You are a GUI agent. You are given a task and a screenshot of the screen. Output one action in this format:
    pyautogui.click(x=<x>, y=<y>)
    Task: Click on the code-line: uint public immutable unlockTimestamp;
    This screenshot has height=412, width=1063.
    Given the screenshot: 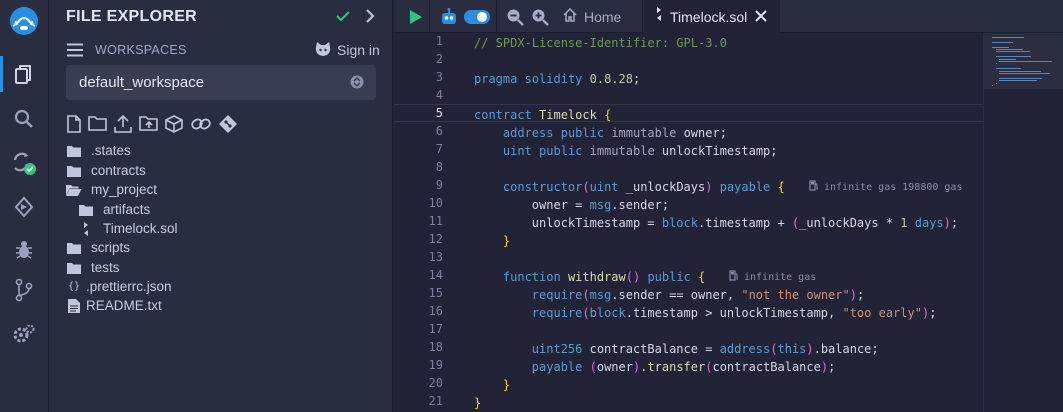 What is the action you would take?
    pyautogui.click(x=626, y=151)
    